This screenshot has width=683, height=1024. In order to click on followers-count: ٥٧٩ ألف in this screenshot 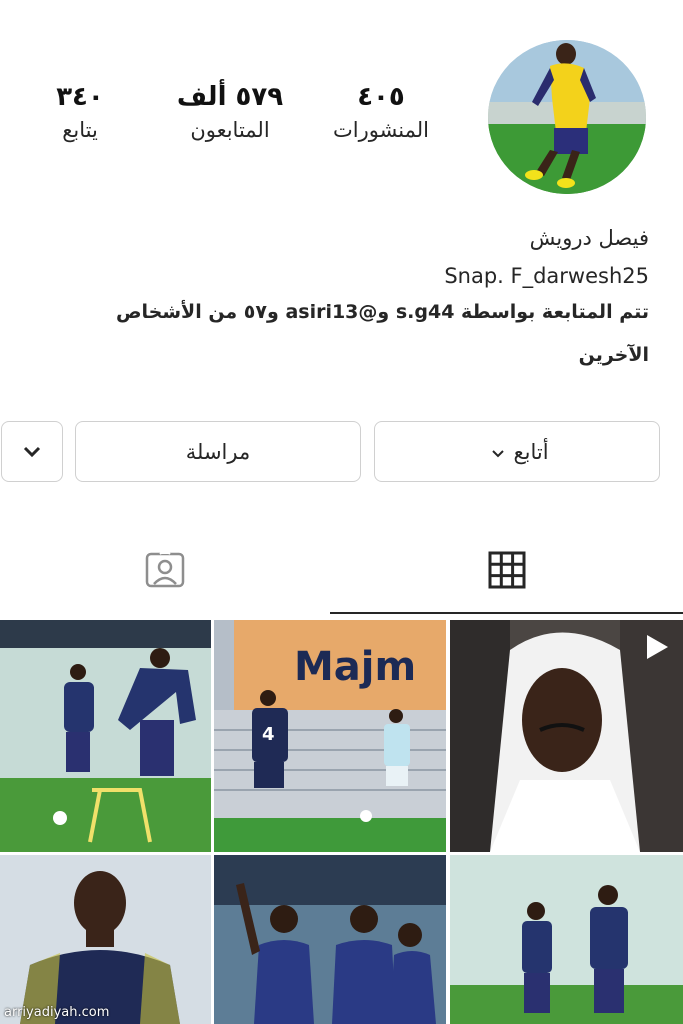, I will do `click(230, 97)`.